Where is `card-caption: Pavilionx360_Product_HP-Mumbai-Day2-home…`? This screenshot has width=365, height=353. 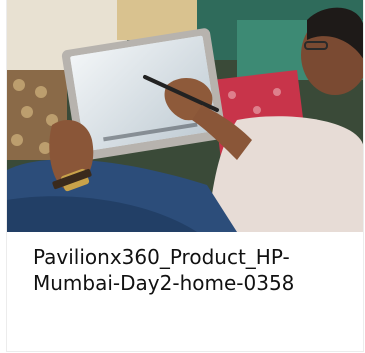 card-caption: Pavilionx360_Product_HP-Mumbai-Day2-home… is located at coordinates (193, 270).